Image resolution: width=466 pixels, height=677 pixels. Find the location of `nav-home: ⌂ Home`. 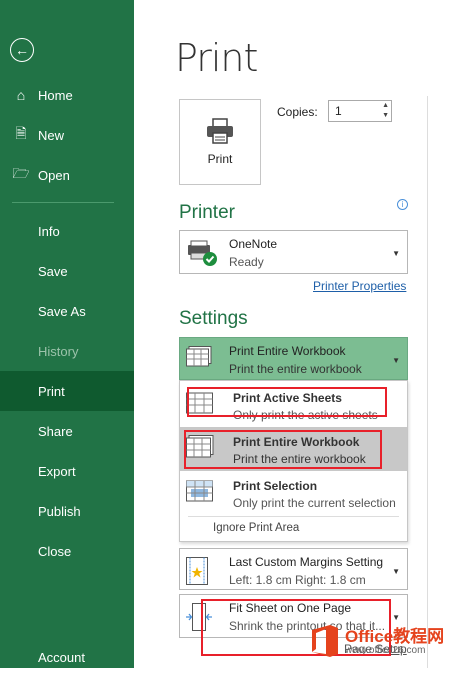

nav-home: ⌂ Home is located at coordinates (67, 95).